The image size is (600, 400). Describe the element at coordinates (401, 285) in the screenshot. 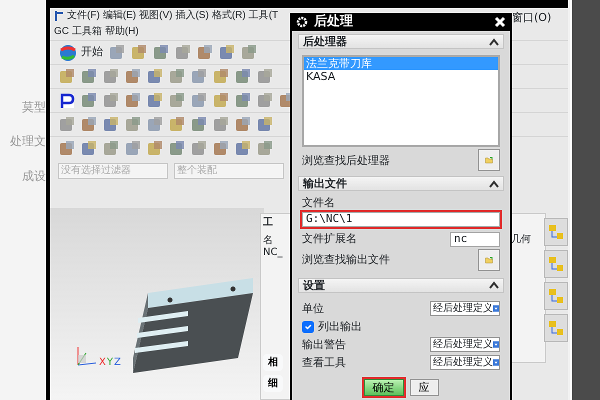

I see `section-header: 设置` at that location.